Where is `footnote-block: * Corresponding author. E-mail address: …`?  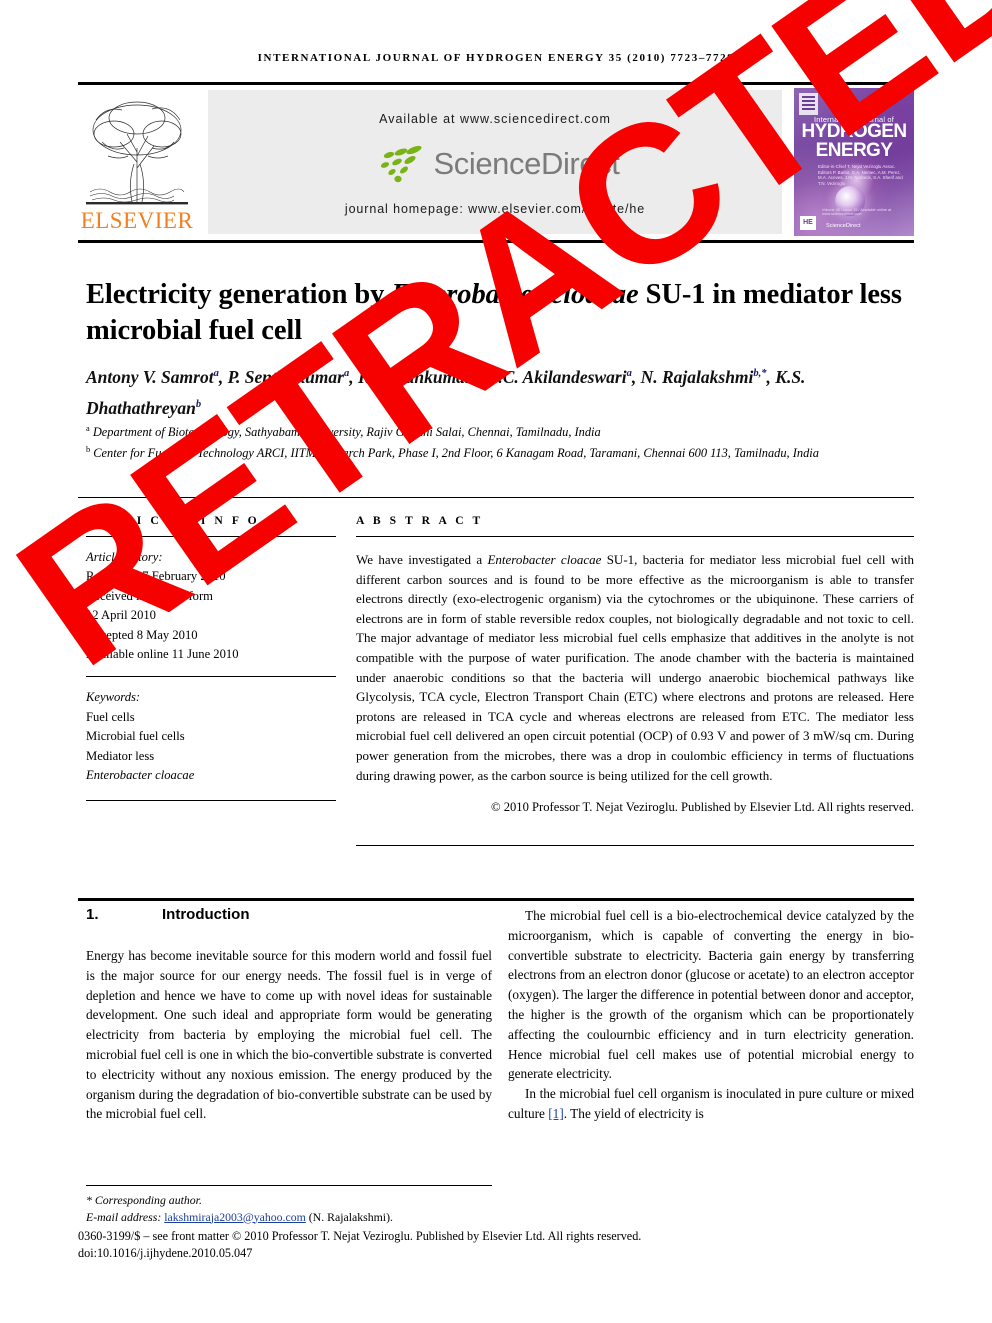 footnote-block: * Corresponding author. E-mail address: … is located at coordinates (366, 1208).